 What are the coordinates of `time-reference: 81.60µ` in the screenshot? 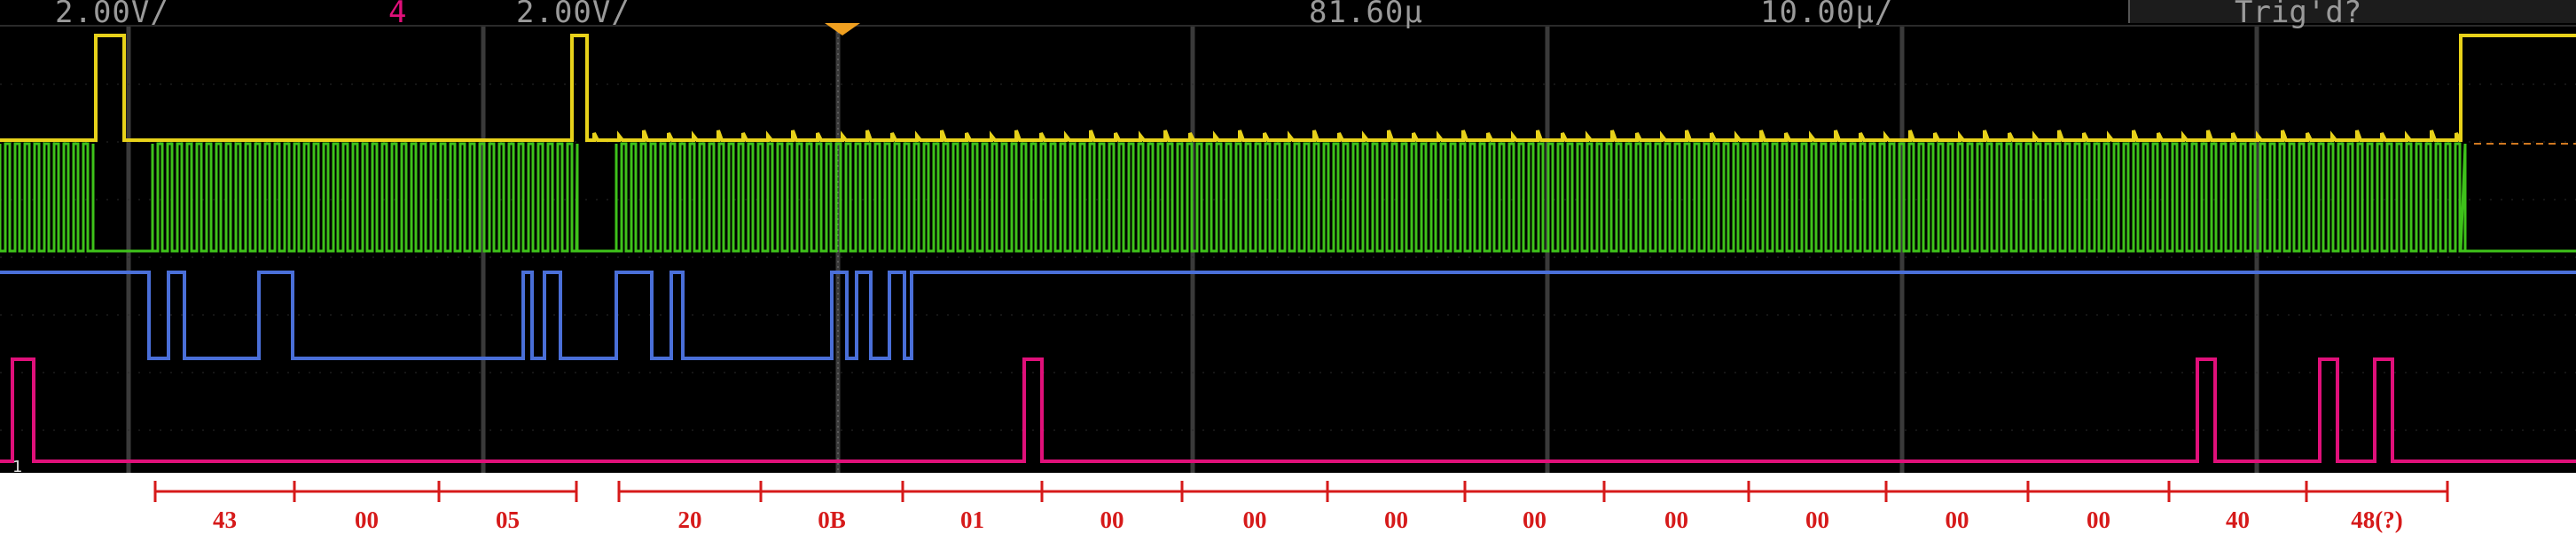 It's located at (1366, 15).